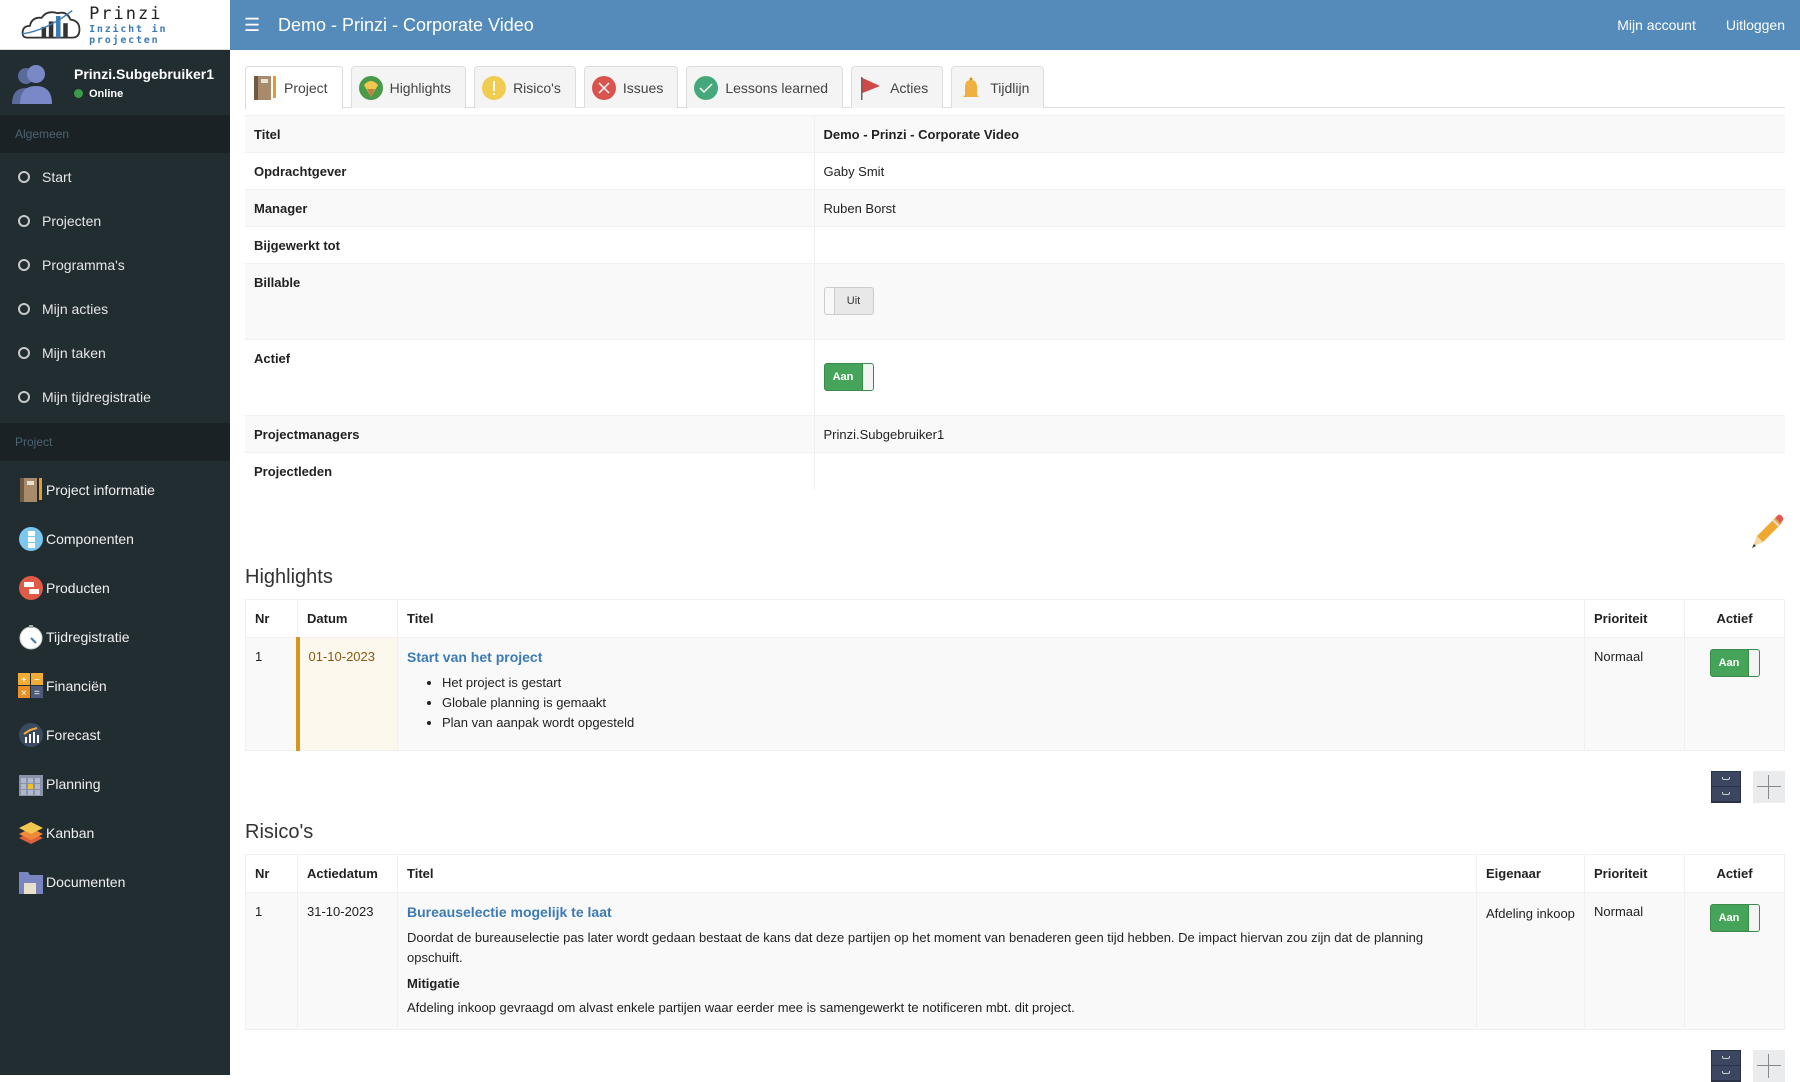  Describe the element at coordinates (347, 960) in the screenshot. I see `risk-date: 31-10-2023` at that location.